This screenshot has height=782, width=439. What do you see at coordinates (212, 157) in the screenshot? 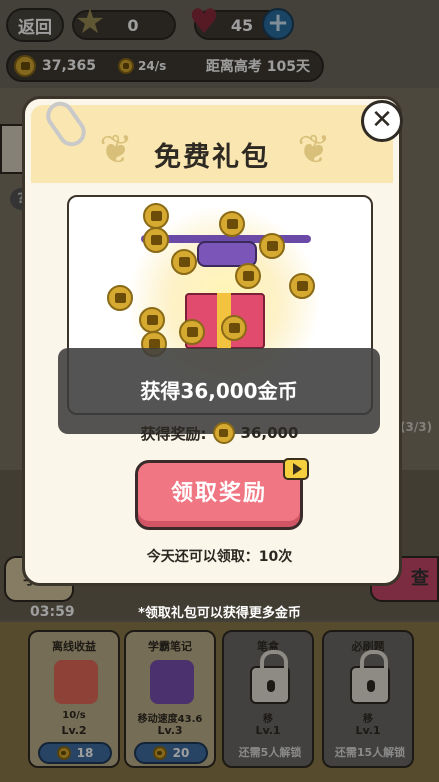
I see `dialog-title: 免费礼包` at bounding box center [212, 157].